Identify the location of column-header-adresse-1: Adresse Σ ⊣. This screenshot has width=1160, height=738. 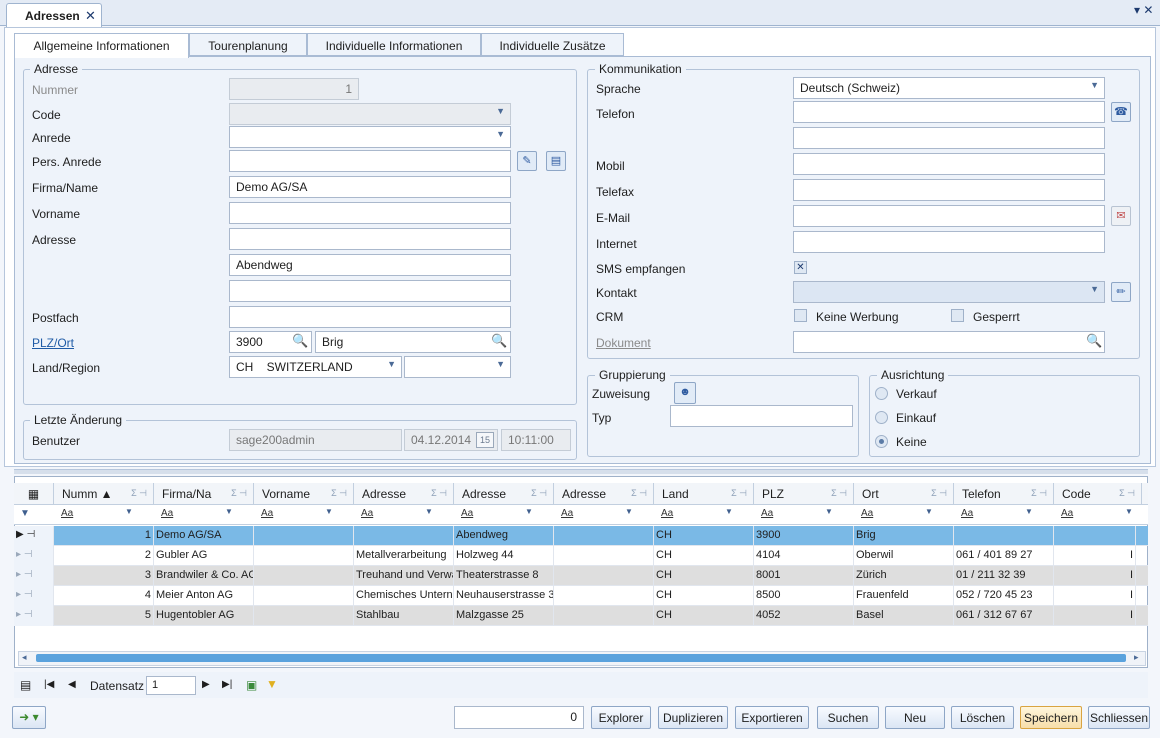
(404, 494).